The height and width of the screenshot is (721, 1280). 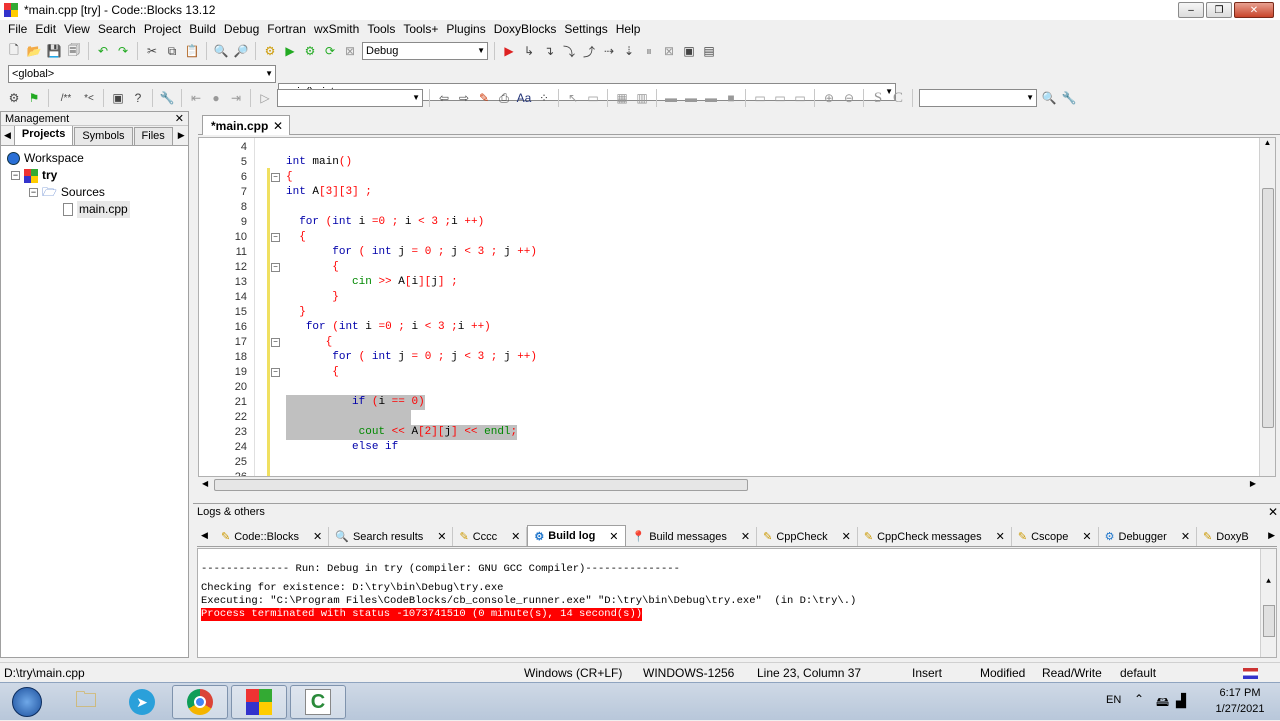 I want to click on menu-tools: Tools, so click(x=381, y=29).